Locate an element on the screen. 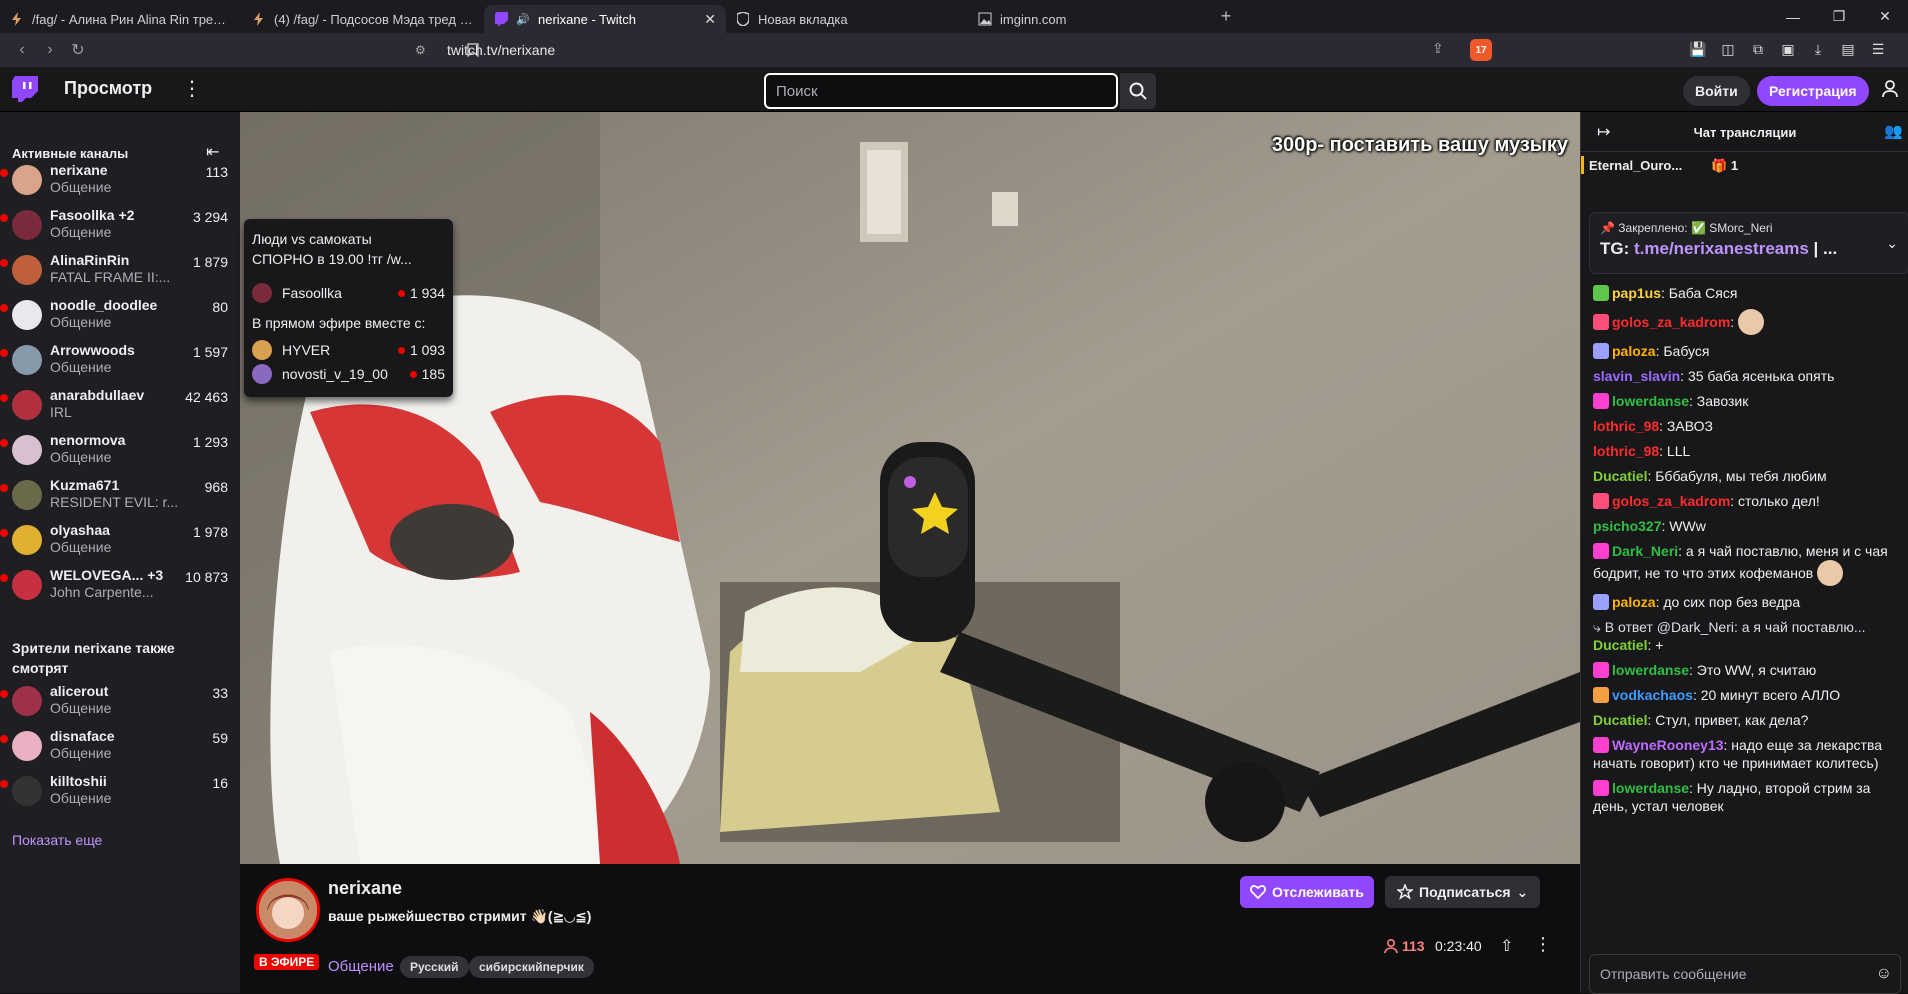  chat-text: : + is located at coordinates (1655, 645).